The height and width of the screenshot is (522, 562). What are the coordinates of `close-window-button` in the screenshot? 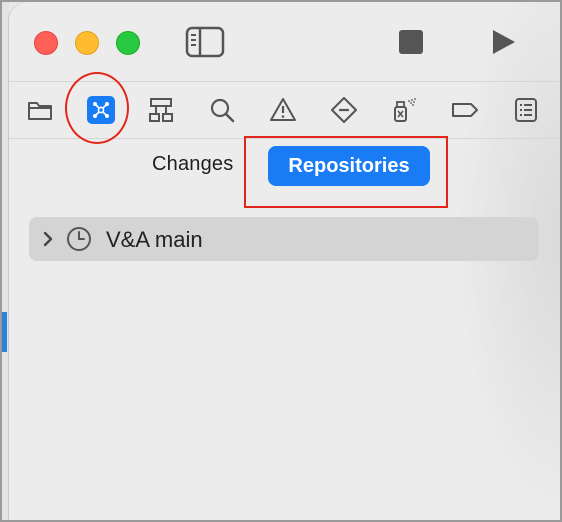 It's located at (46, 43).